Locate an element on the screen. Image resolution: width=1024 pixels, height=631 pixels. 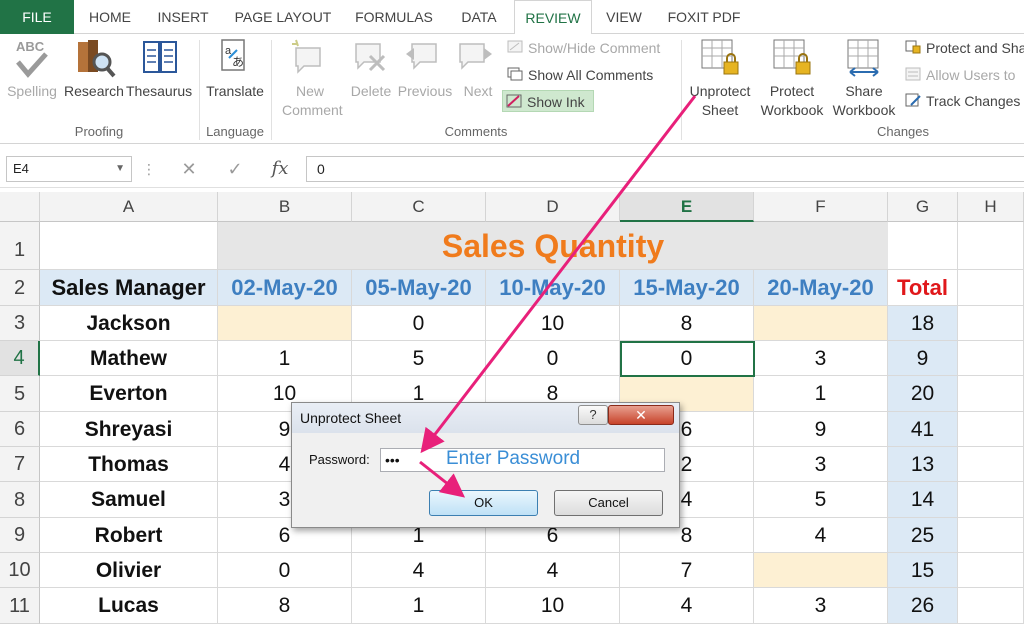
column-header-f: F is located at coordinates (821, 207).